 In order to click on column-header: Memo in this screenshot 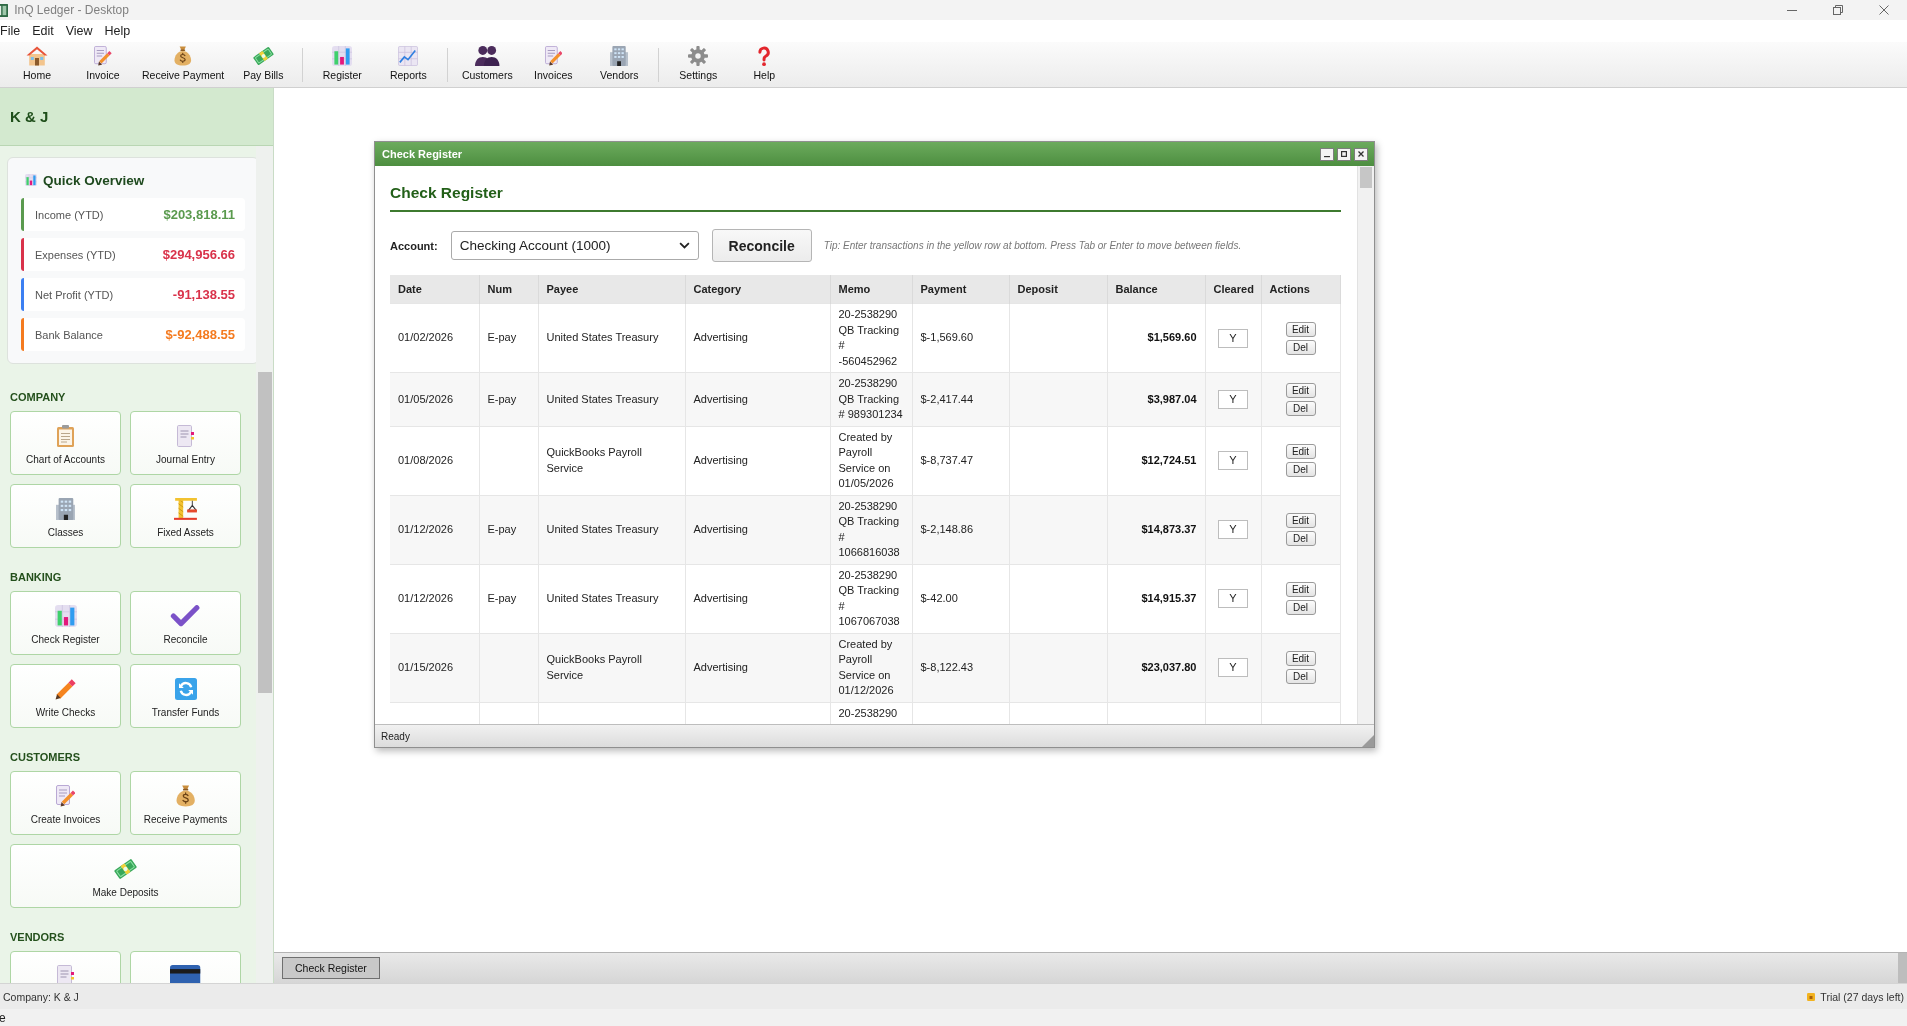, I will do `click(871, 289)`.